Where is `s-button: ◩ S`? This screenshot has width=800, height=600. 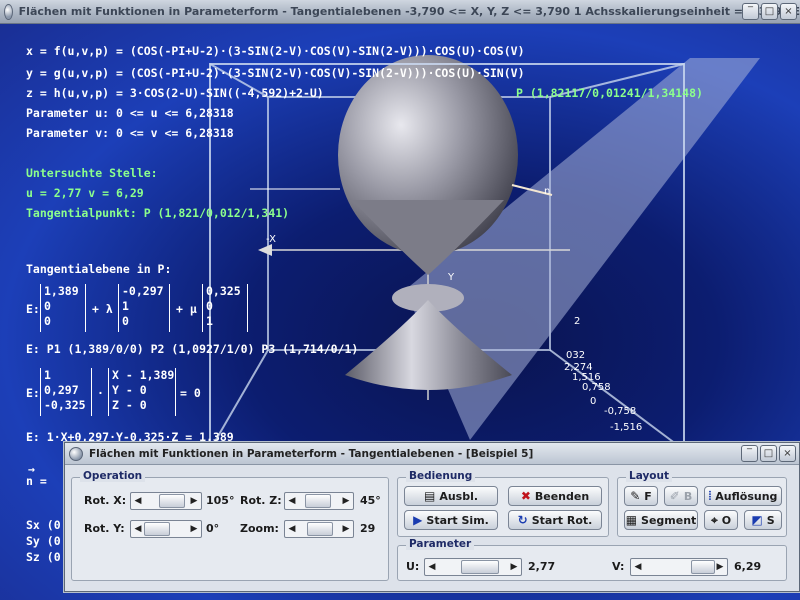 s-button: ◩ S is located at coordinates (763, 520).